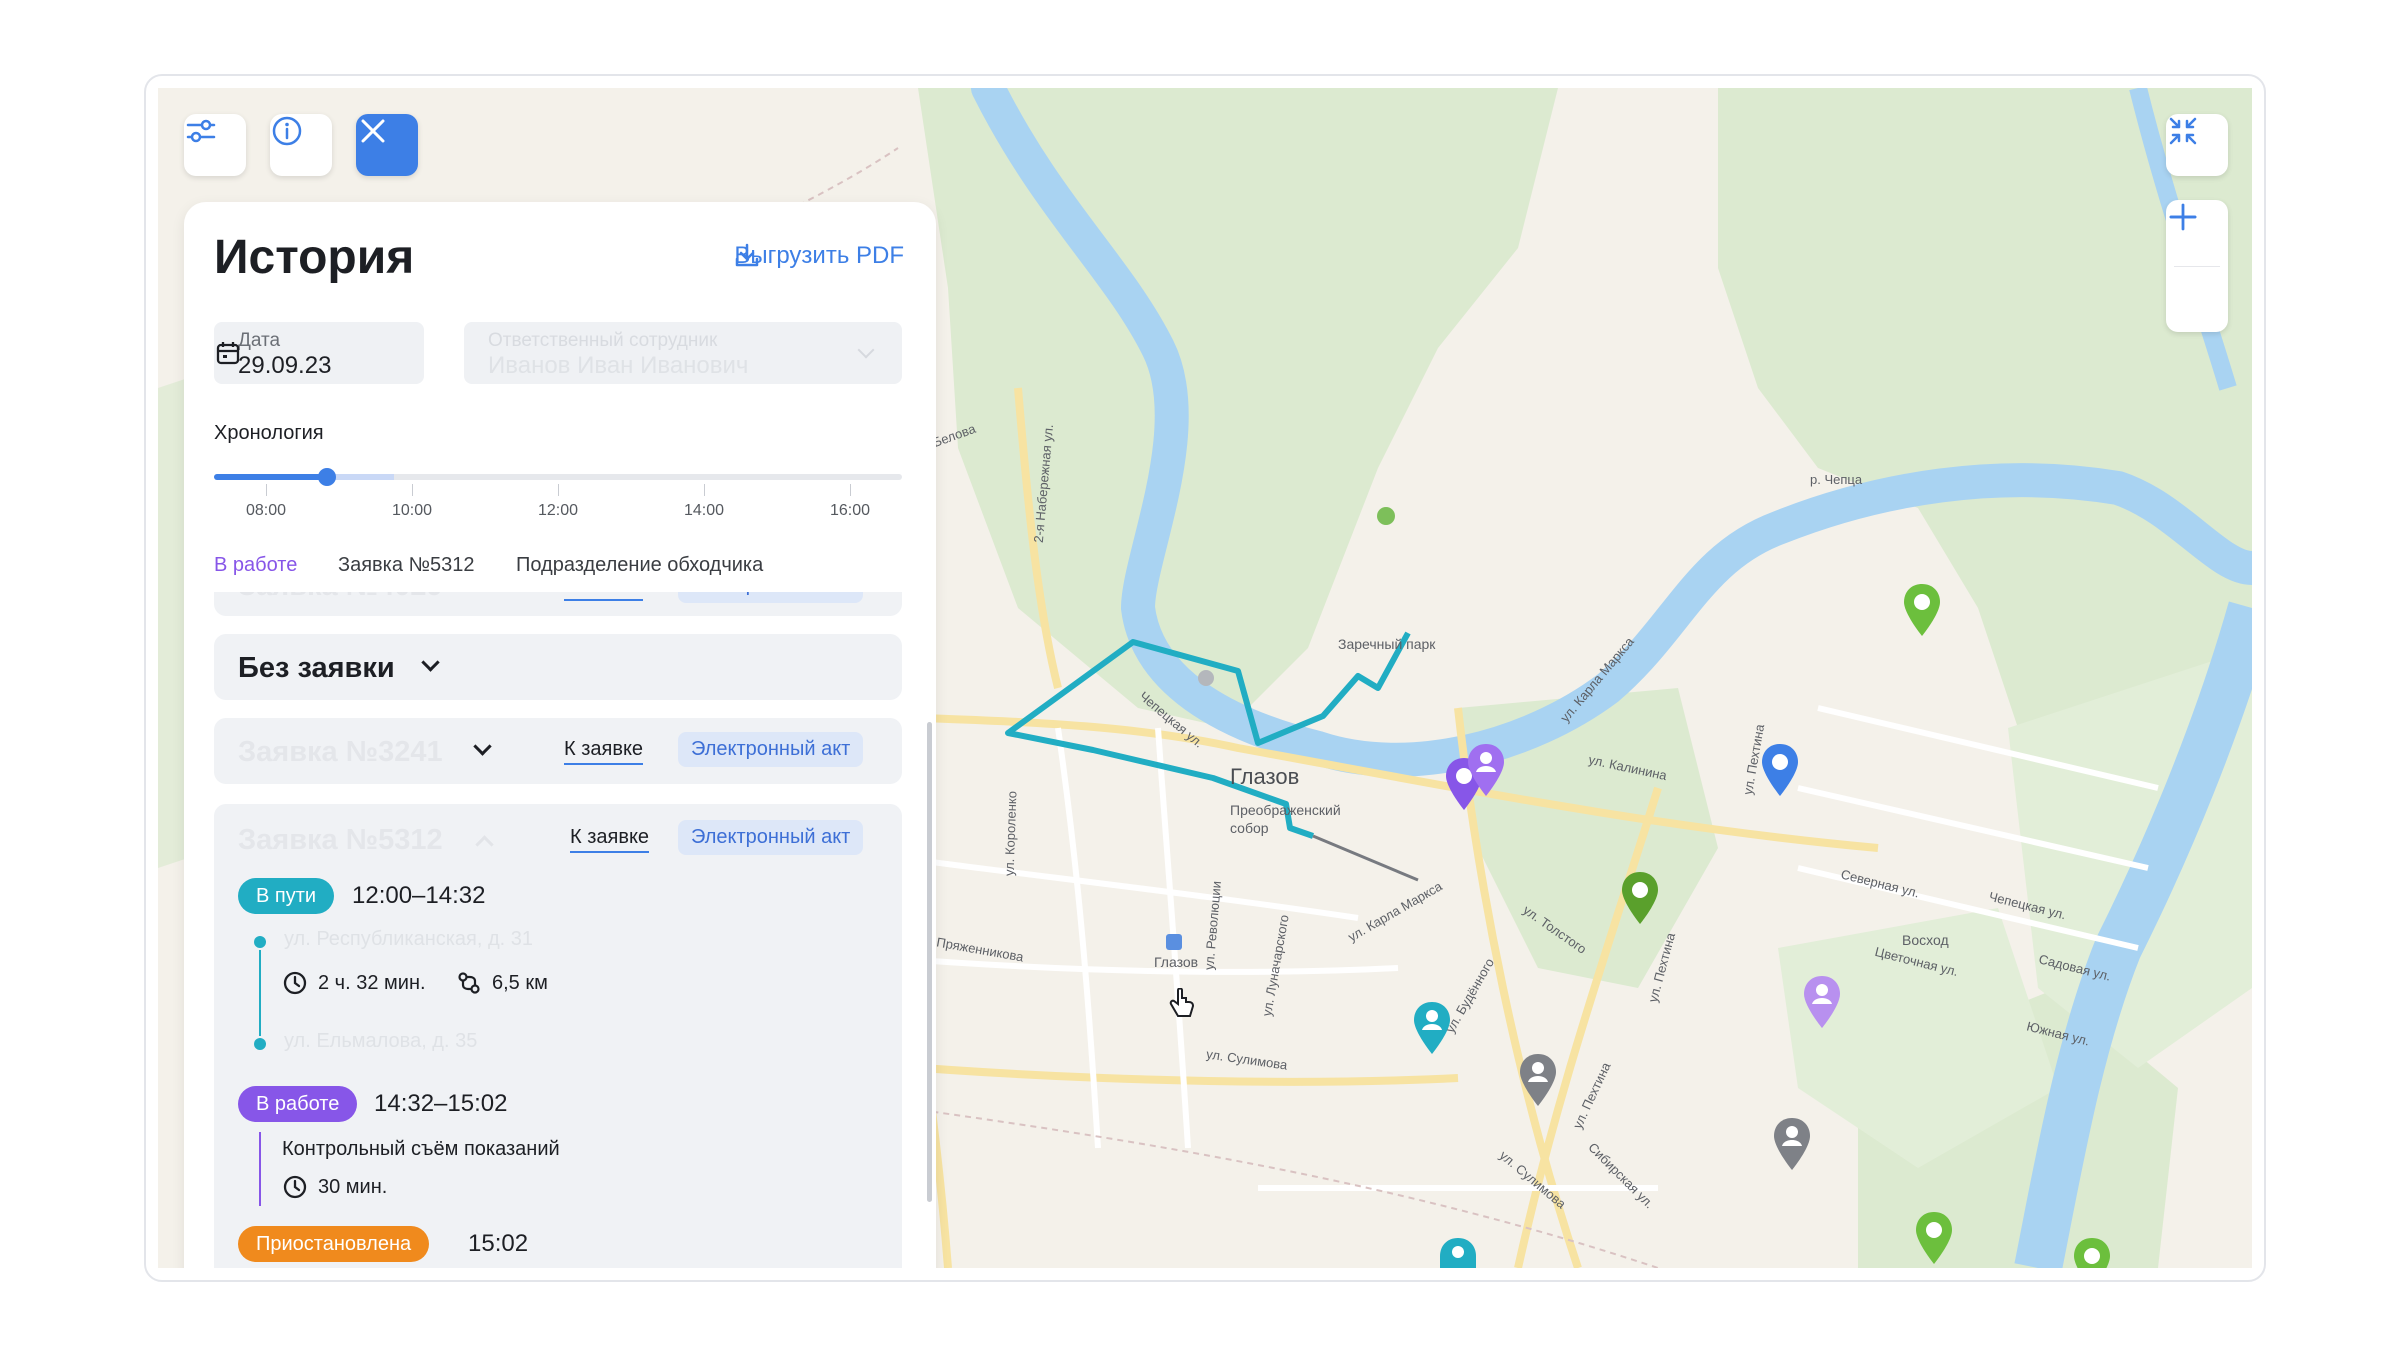 The image size is (2400, 1350). Describe the element at coordinates (747, 255) in the screenshot. I see `download-icon` at that location.